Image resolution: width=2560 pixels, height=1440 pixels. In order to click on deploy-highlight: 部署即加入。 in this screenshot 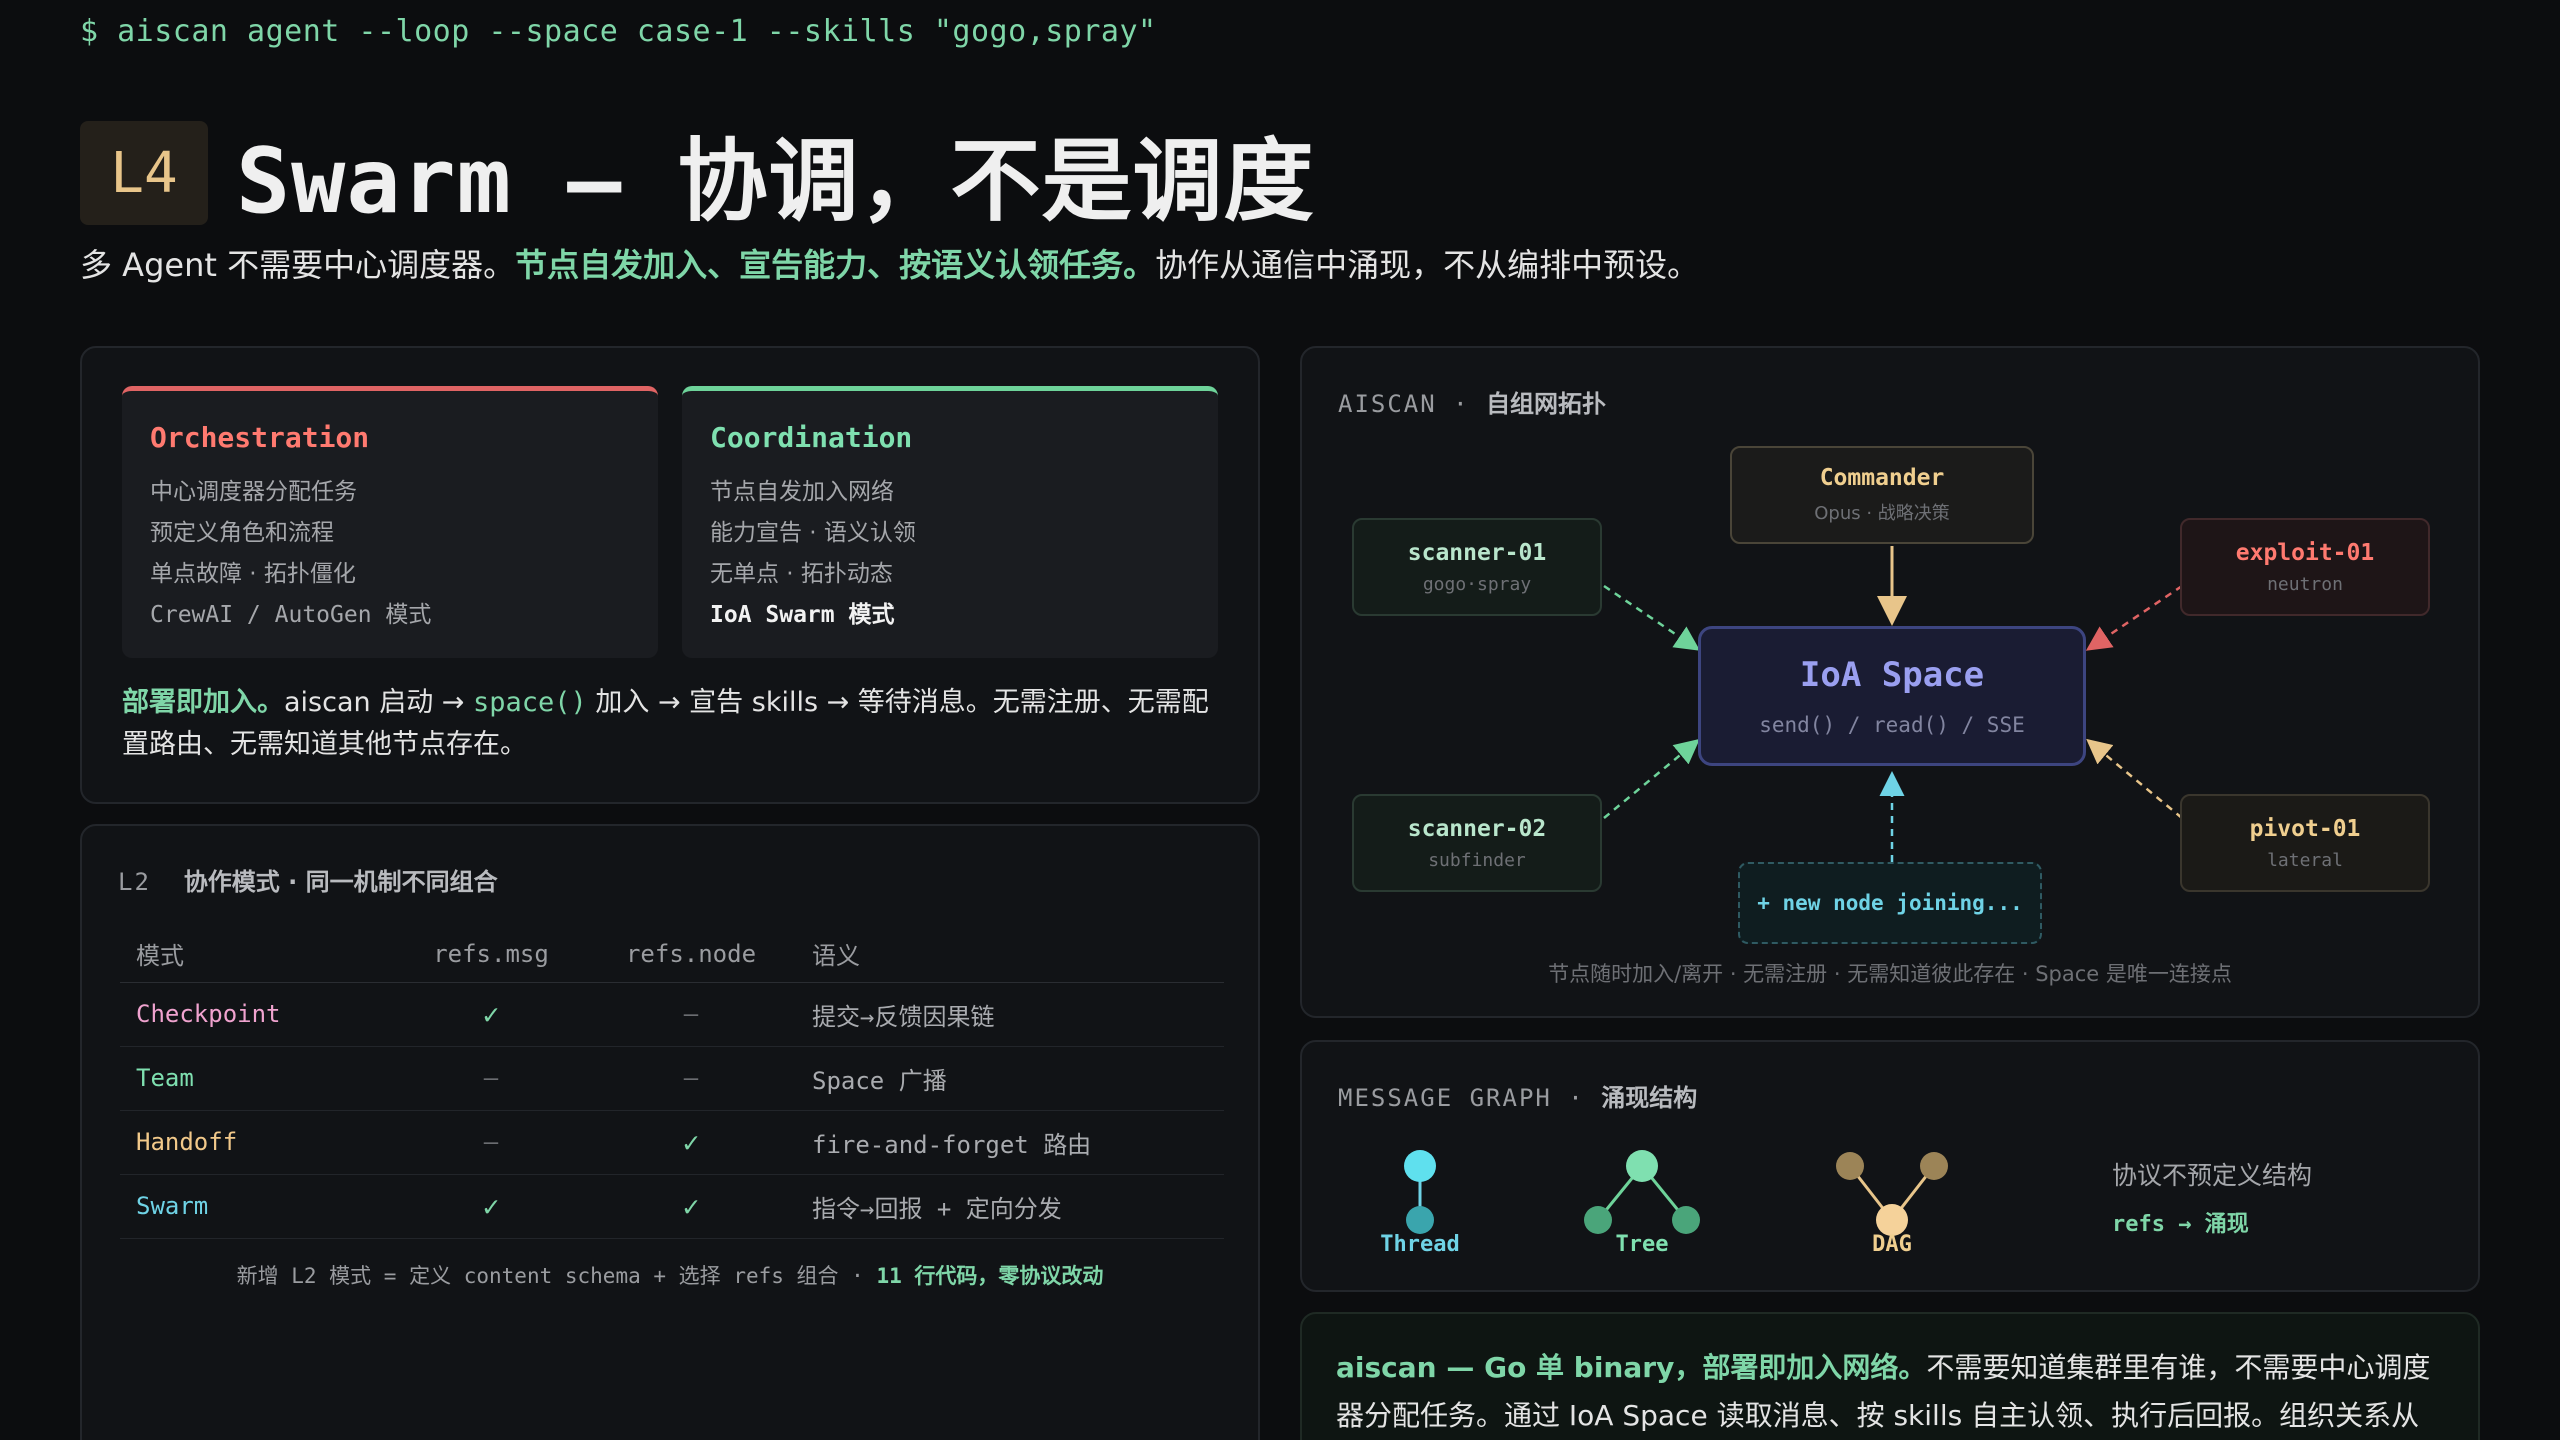, I will do `click(203, 702)`.